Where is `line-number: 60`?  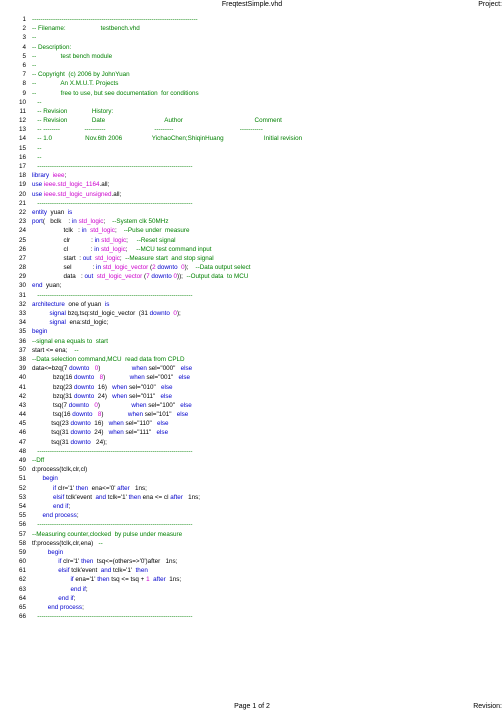 line-number: 60 is located at coordinates (22, 562).